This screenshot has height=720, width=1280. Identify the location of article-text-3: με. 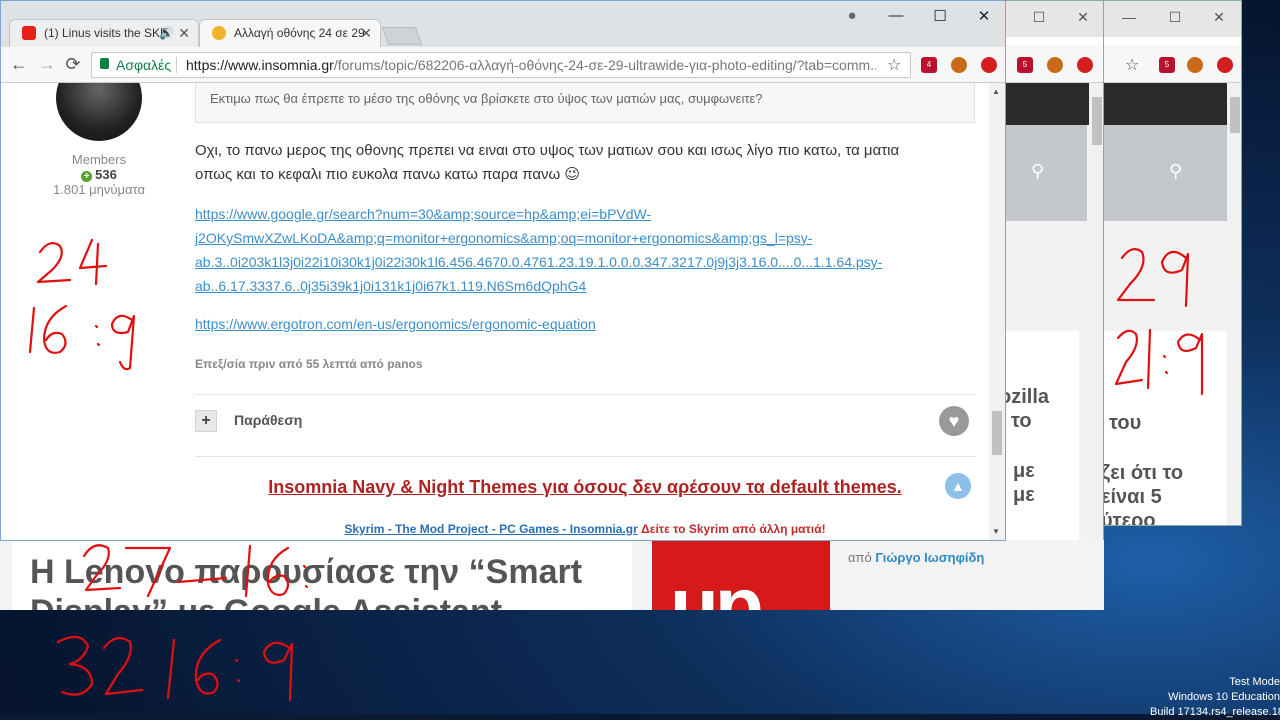
(1024, 471).